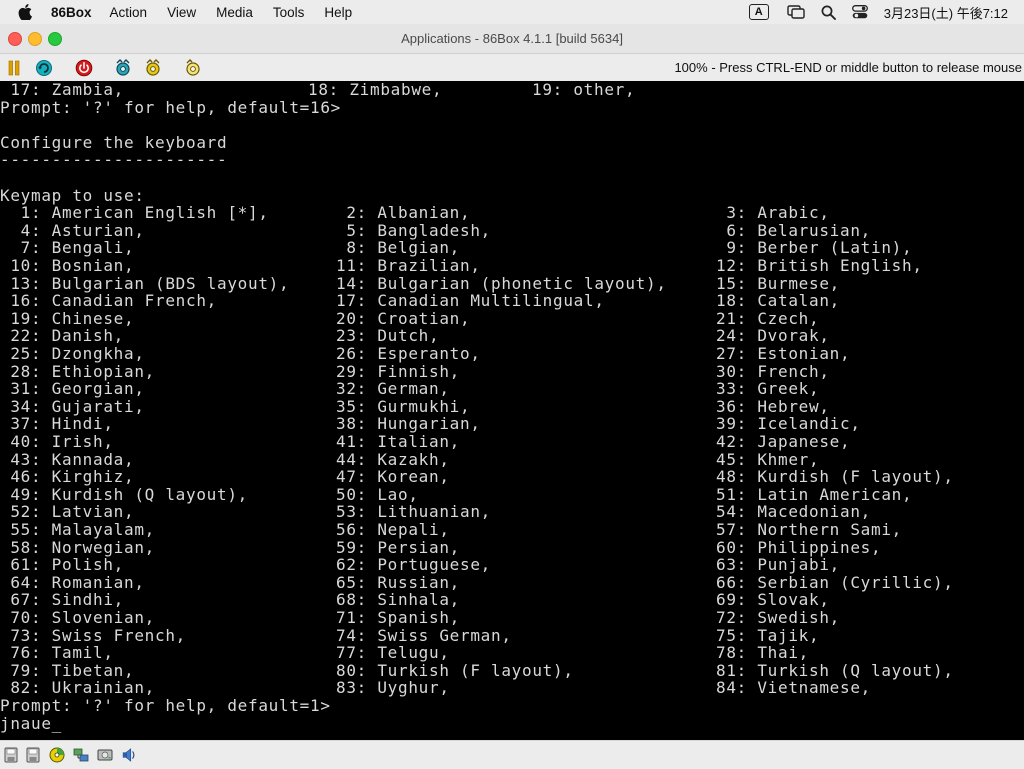 The width and height of the screenshot is (1024, 769). Describe the element at coordinates (783, 353) in the screenshot. I see `keymap-option: 27: Estonian,` at that location.